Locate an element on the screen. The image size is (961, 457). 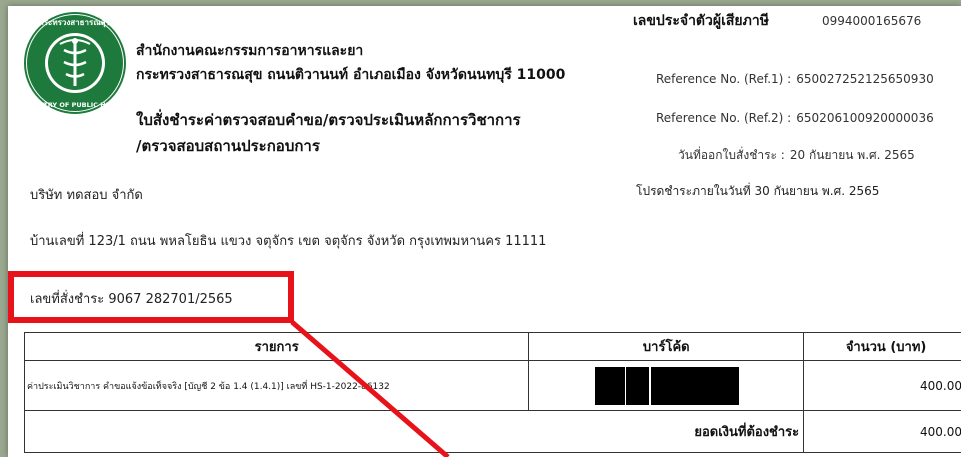
ref2-label: Reference No. (Ref.2) : is located at coordinates (724, 118).